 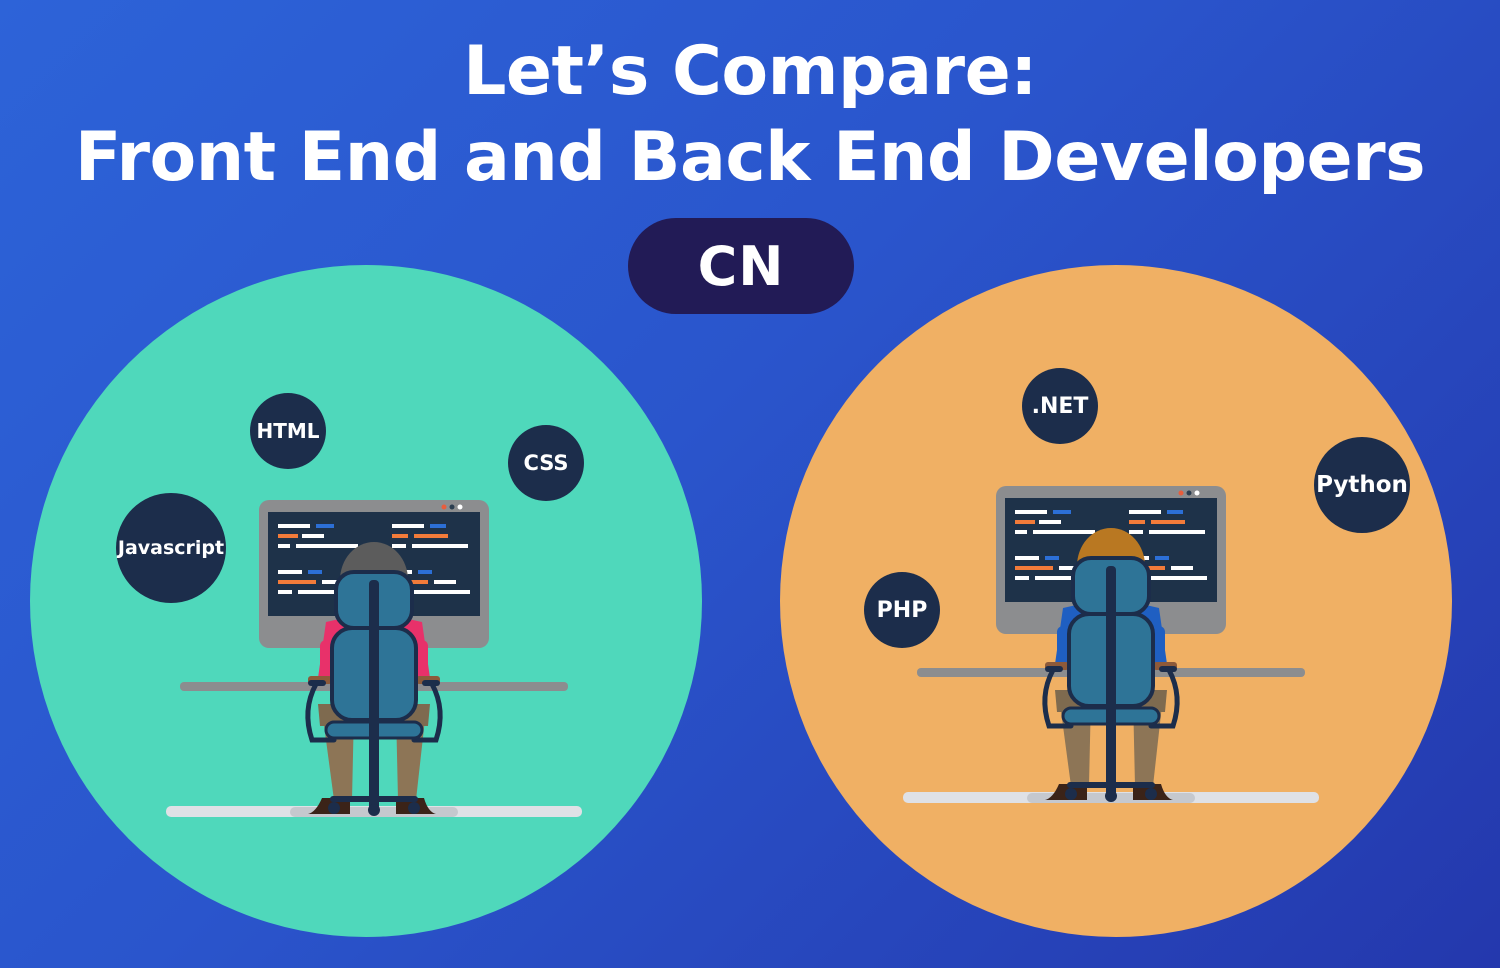 I want to click on dotnet-badge: .NET, so click(x=1060, y=406).